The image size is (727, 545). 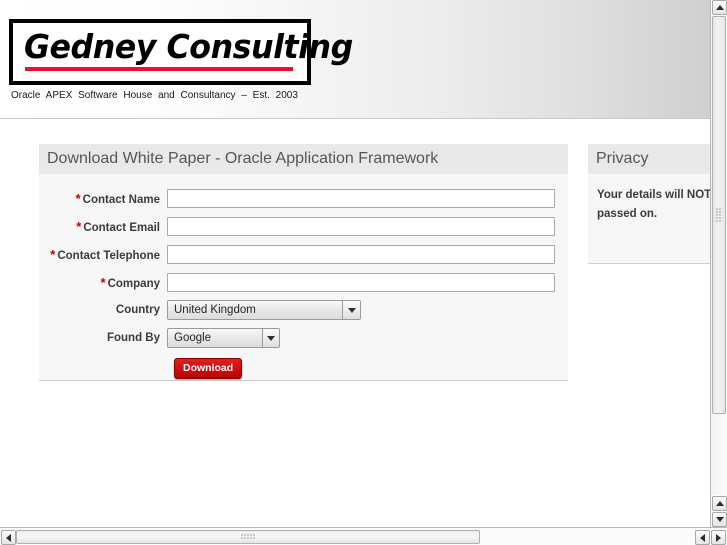 What do you see at coordinates (718, 537) in the screenshot?
I see `scroll-right-arrow-icon` at bounding box center [718, 537].